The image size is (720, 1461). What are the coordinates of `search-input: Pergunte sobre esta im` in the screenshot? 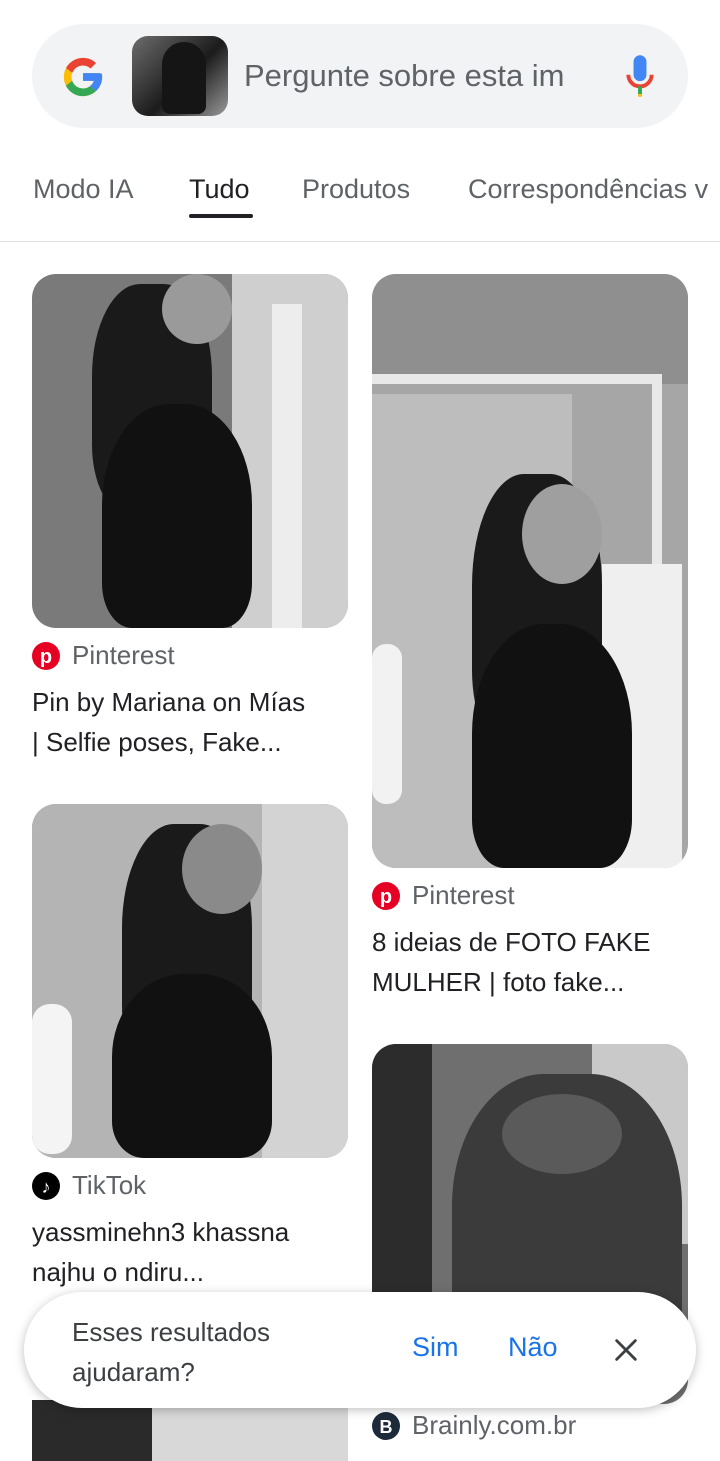 It's located at (414, 78).